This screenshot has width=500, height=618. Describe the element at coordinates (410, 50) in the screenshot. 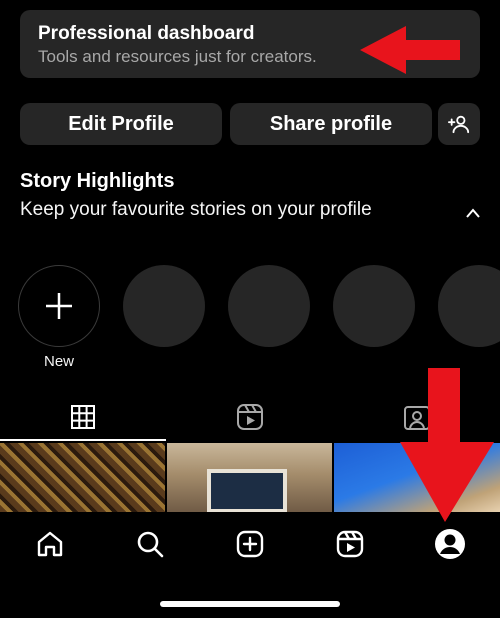

I see `annotation-arrow-left` at that location.